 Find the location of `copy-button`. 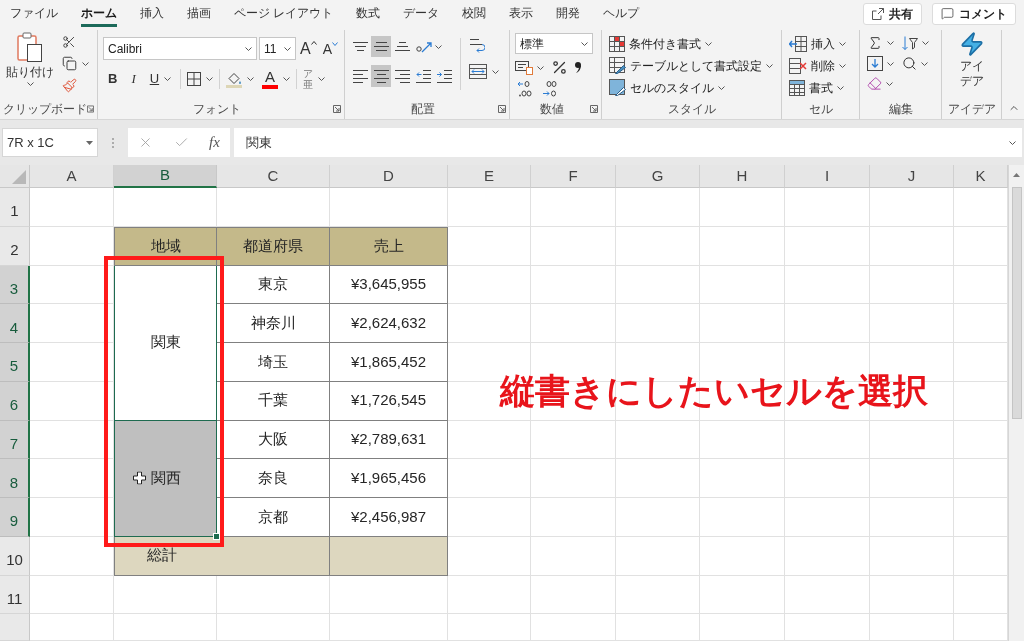

copy-button is located at coordinates (75, 63).